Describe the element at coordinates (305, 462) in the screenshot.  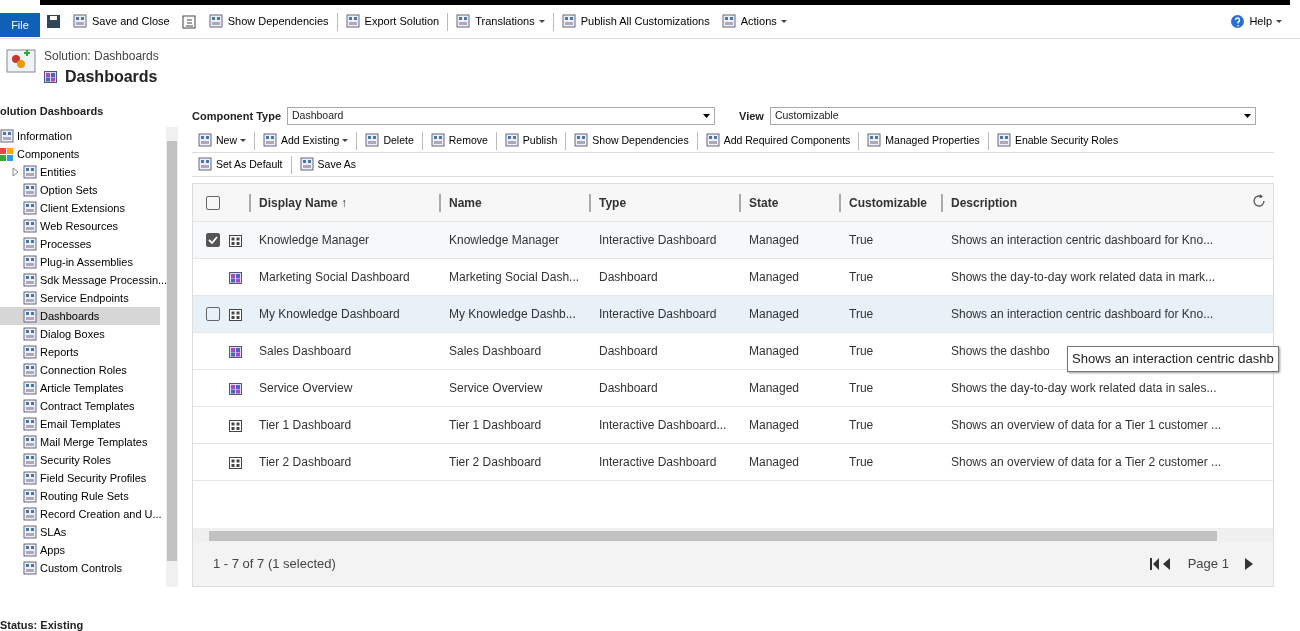
I see `table-cell: Tier 2 Dashboard` at that location.